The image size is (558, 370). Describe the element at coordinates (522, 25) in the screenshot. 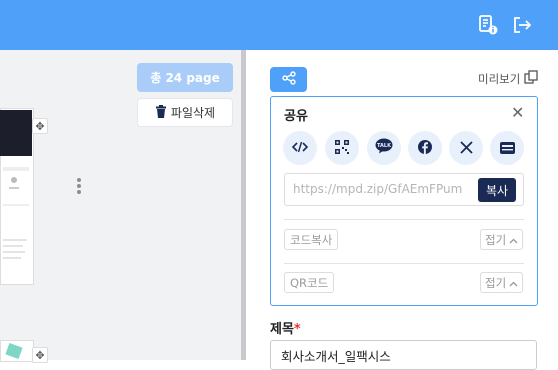

I see `logout-icon` at that location.